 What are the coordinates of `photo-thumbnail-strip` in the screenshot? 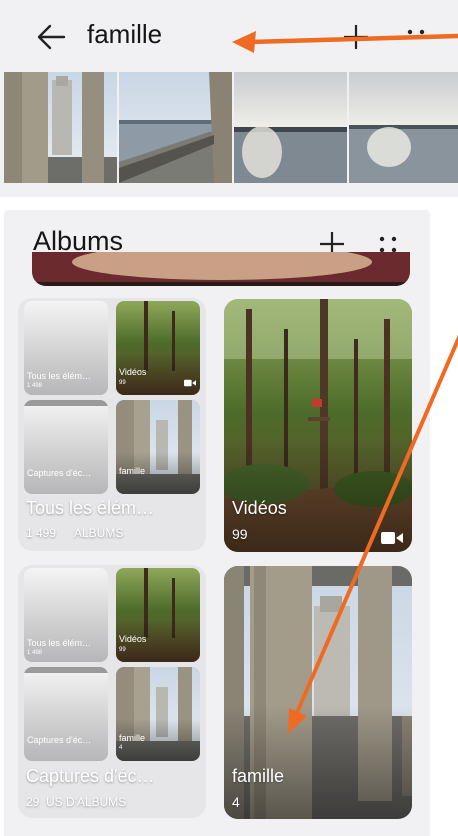 It's located at (231, 127).